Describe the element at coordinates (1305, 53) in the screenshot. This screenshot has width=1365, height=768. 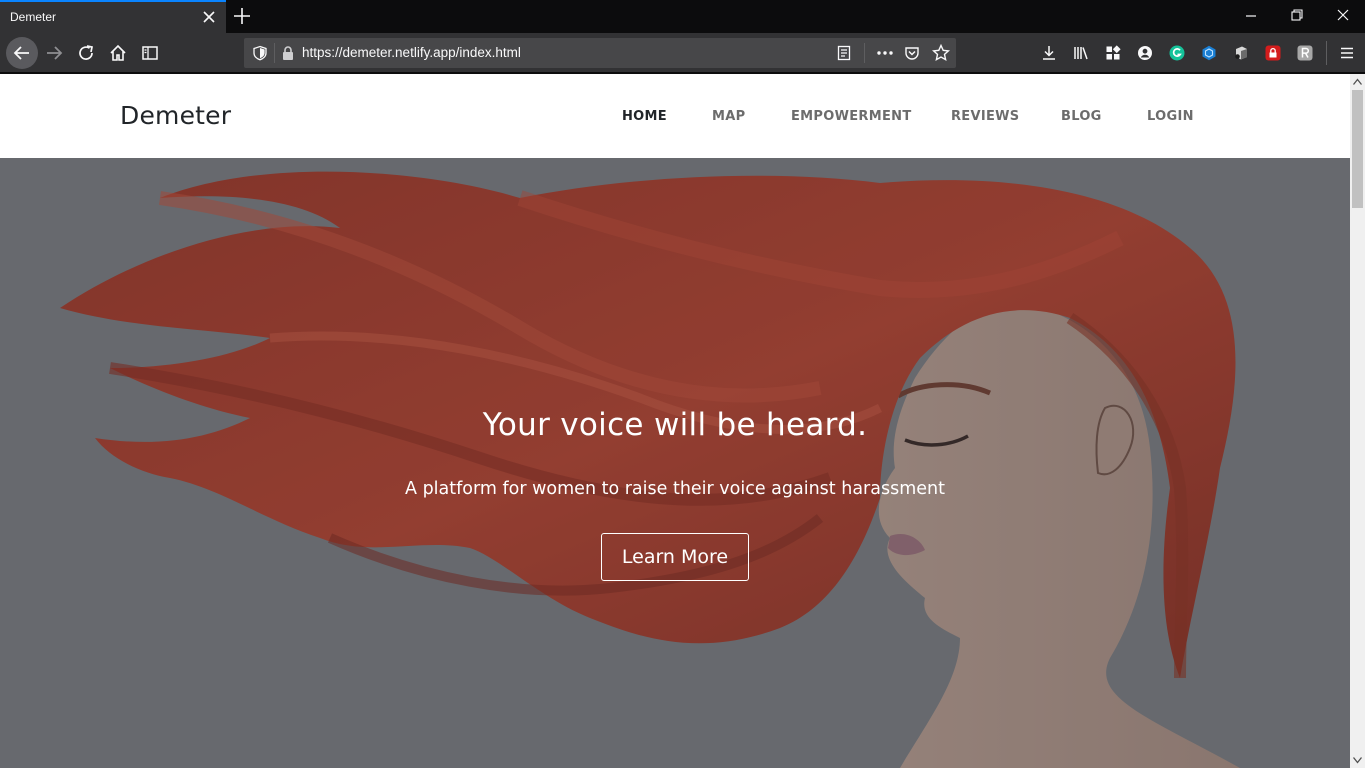
I see `r-extension-icon` at that location.